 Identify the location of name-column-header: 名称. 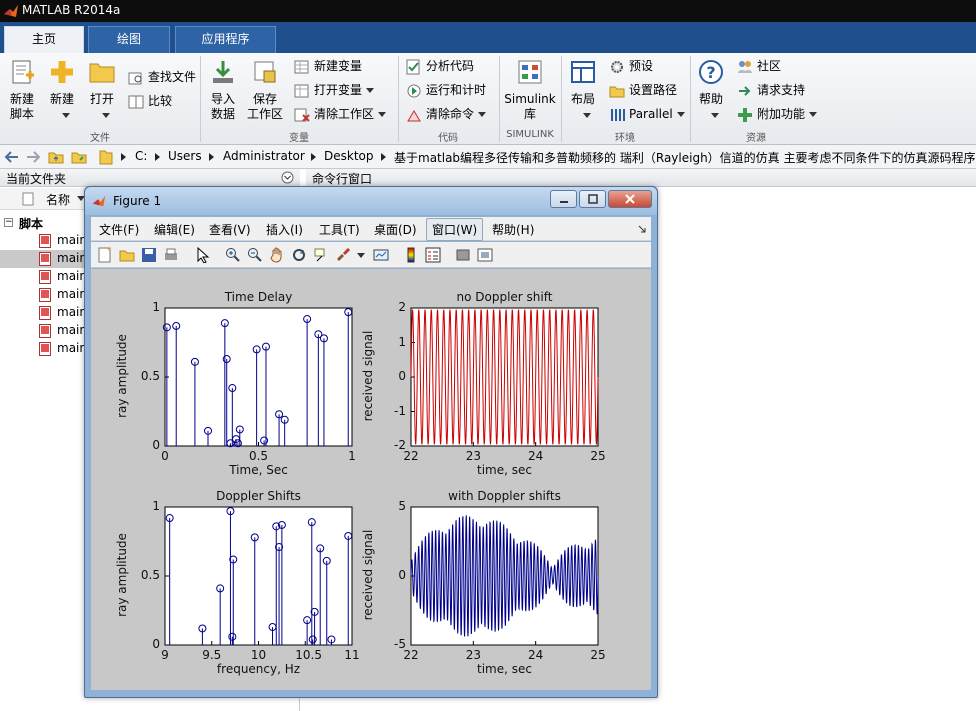
(58, 199).